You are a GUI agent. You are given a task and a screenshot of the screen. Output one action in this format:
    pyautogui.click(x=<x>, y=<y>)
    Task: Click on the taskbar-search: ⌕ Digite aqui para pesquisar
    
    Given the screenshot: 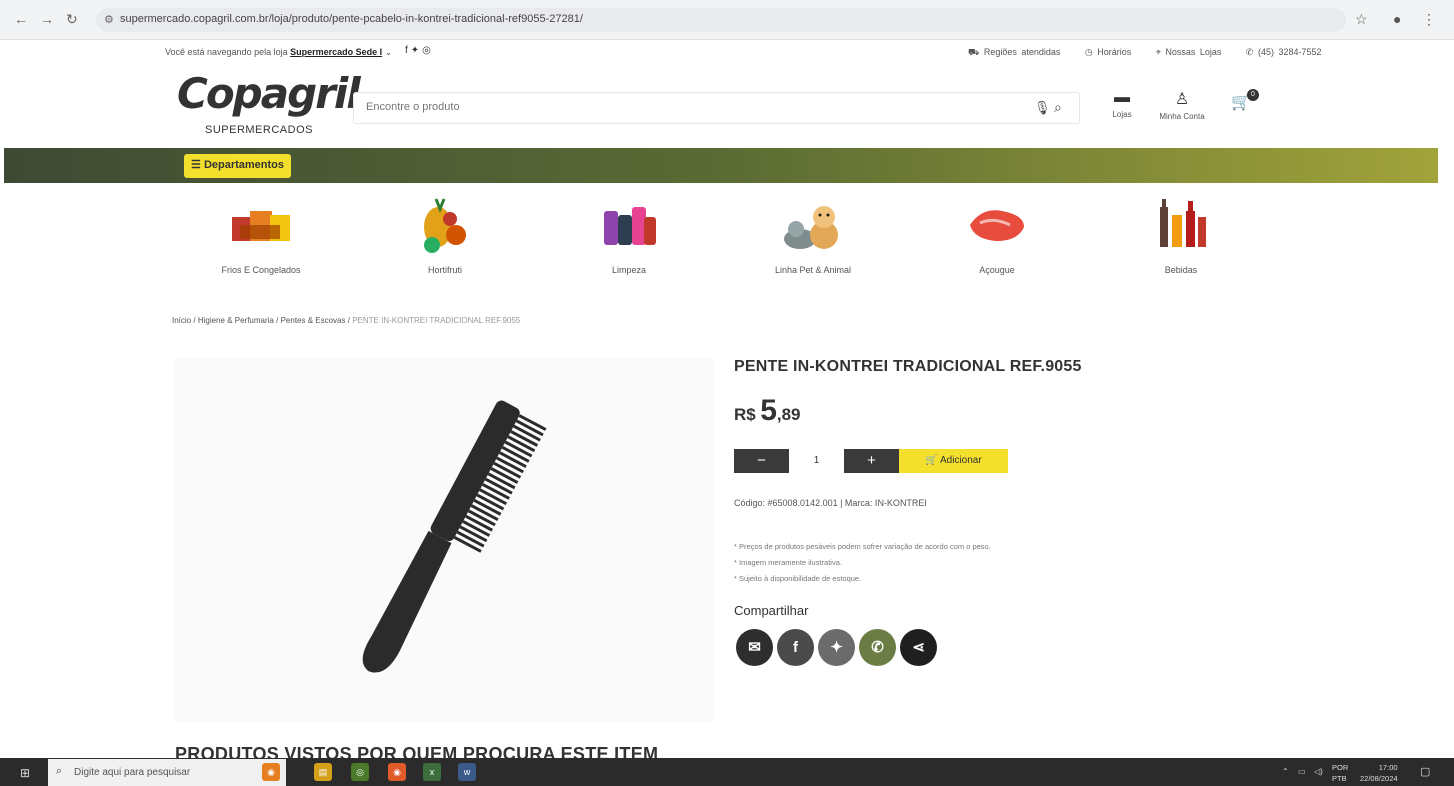 What is the action you would take?
    pyautogui.click(x=167, y=772)
    